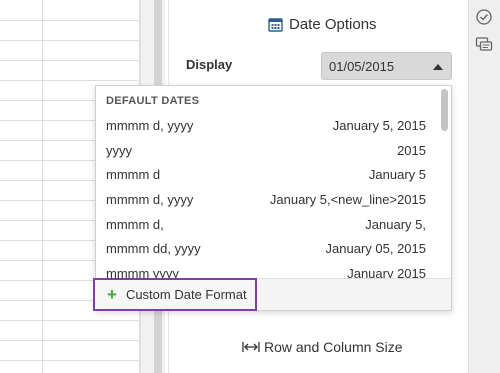  What do you see at coordinates (267, 200) in the screenshot?
I see `date-format-option: mmmm d, yyyy January 5,<new_line>2015` at bounding box center [267, 200].